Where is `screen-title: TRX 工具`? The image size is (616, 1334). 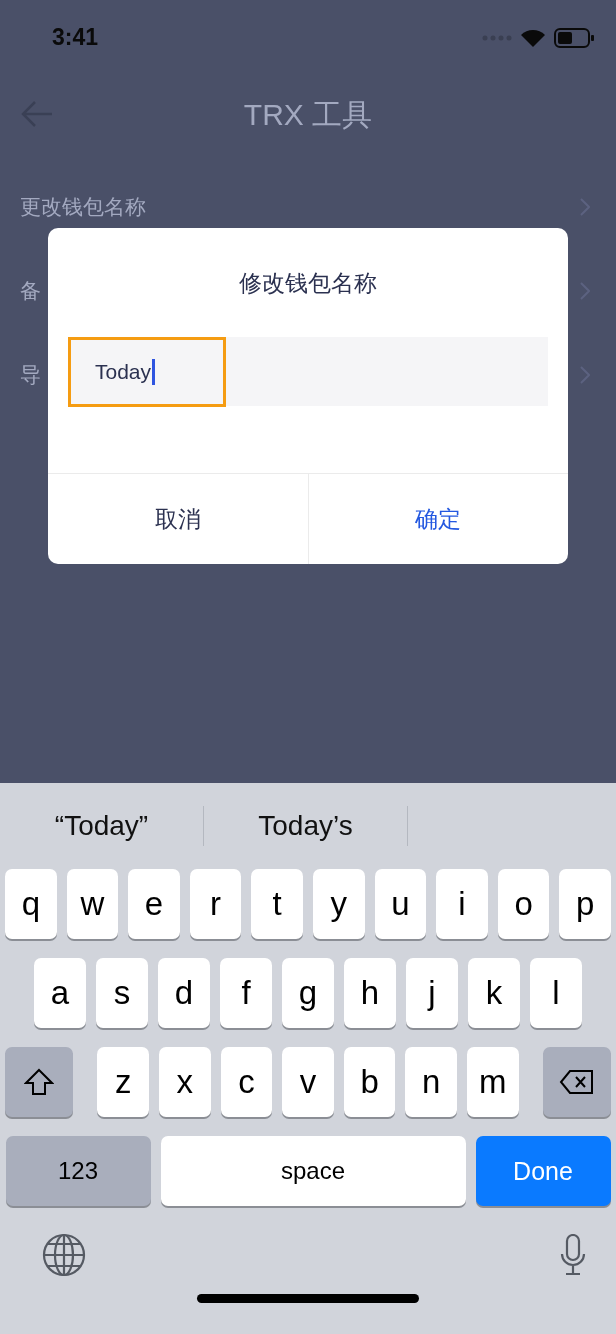
screen-title: TRX 工具 is located at coordinates (308, 114).